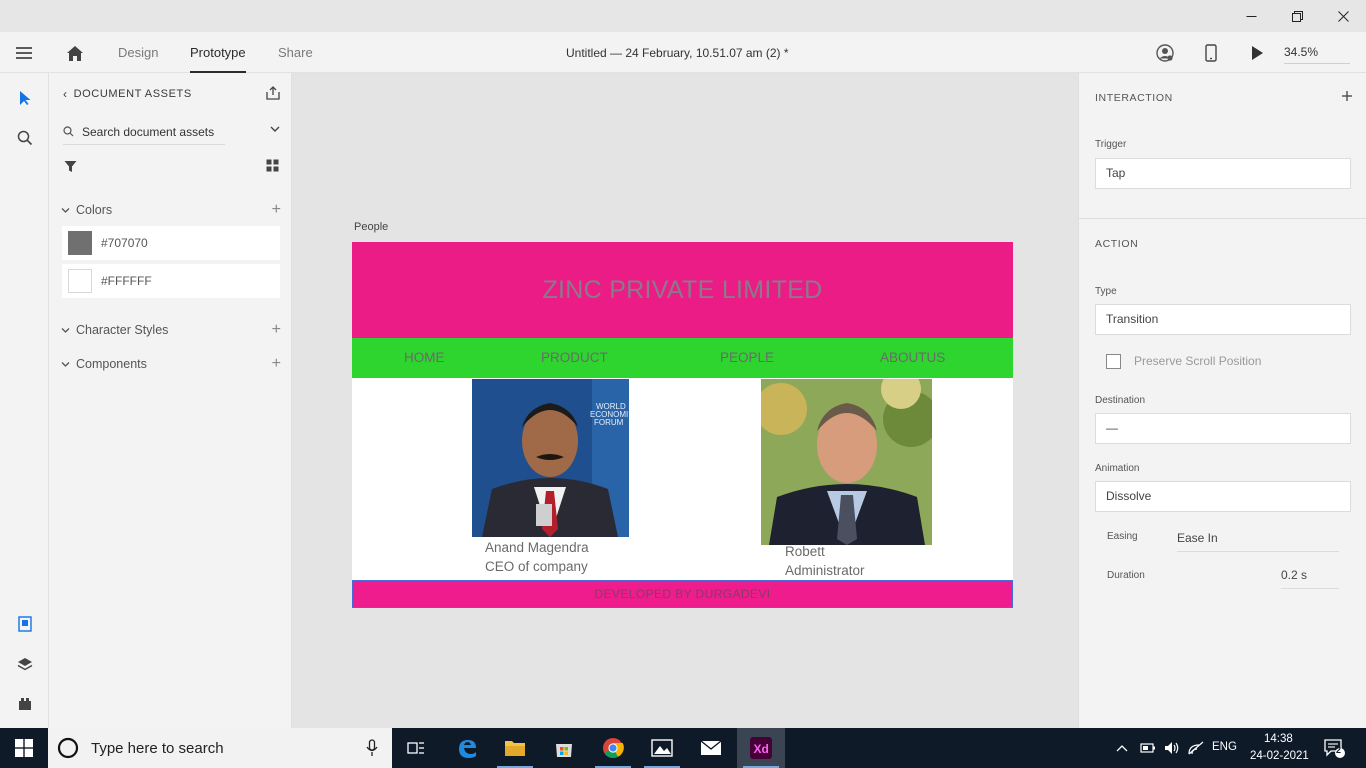 The width and height of the screenshot is (1366, 768). What do you see at coordinates (24, 704) in the screenshot?
I see `plugins-panel-button` at bounding box center [24, 704].